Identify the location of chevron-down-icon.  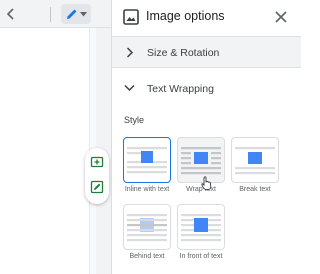
(129, 88).